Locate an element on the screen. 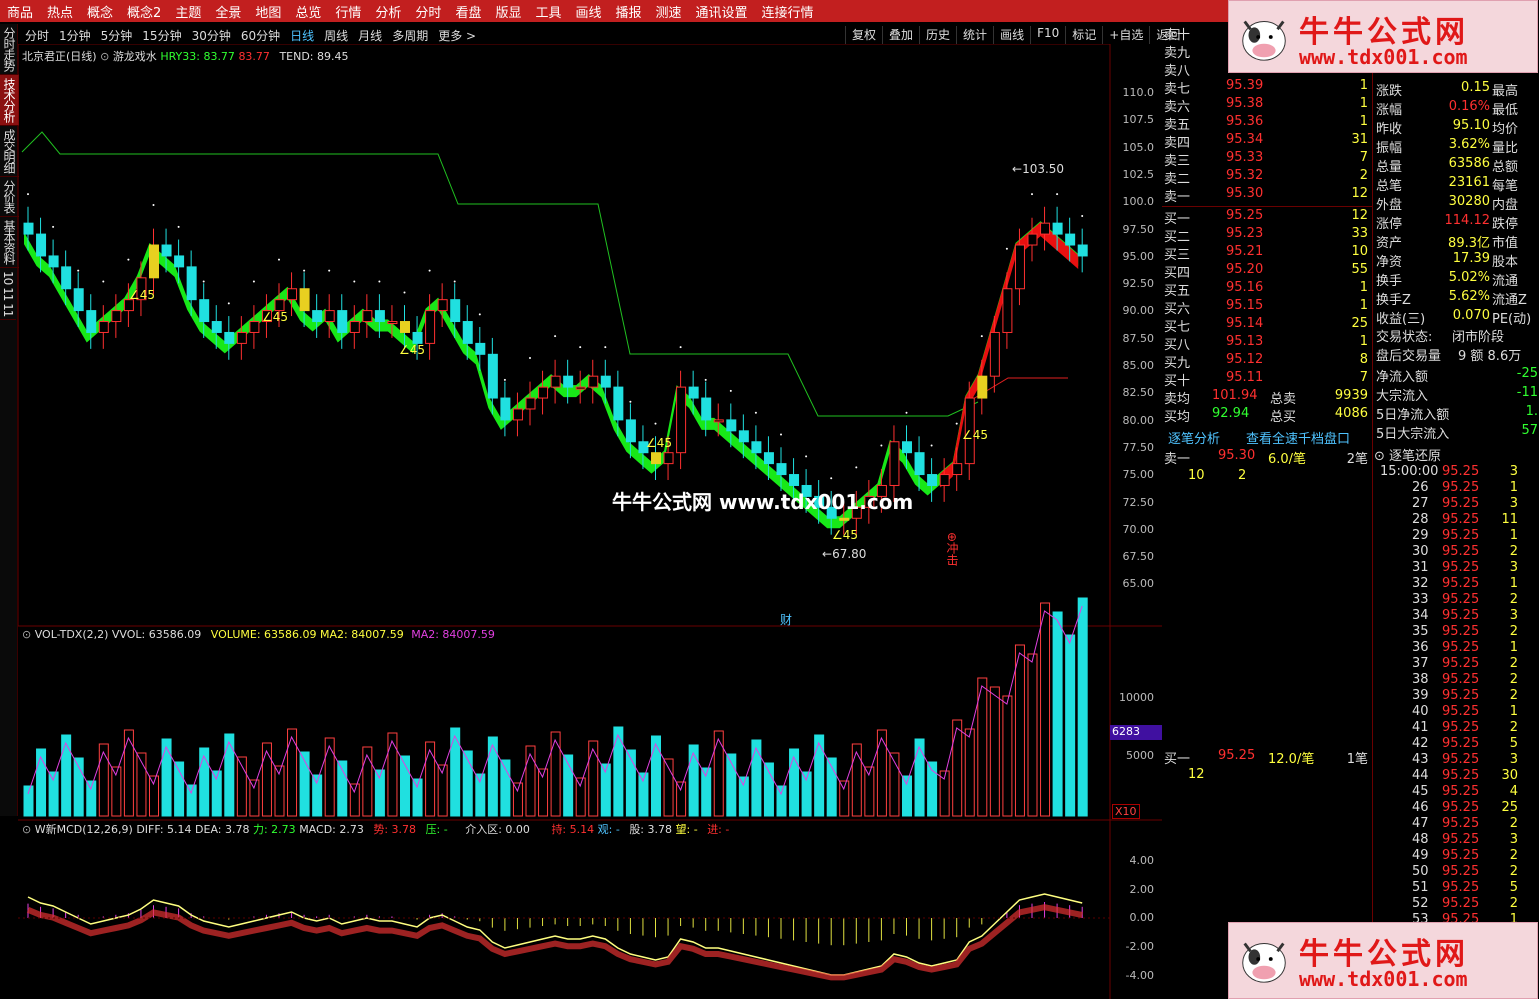 This screenshot has height=999, width=1539. stat-val: 114.12 is located at coordinates (1467, 220).